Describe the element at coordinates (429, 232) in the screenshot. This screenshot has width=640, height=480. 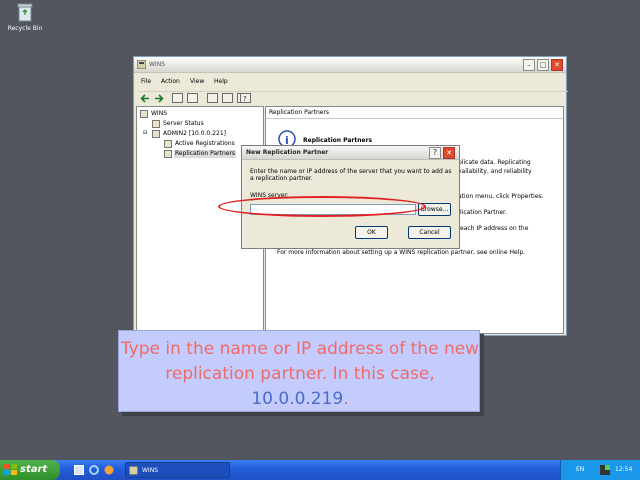
I see `cancel-button: Cancel` at that location.